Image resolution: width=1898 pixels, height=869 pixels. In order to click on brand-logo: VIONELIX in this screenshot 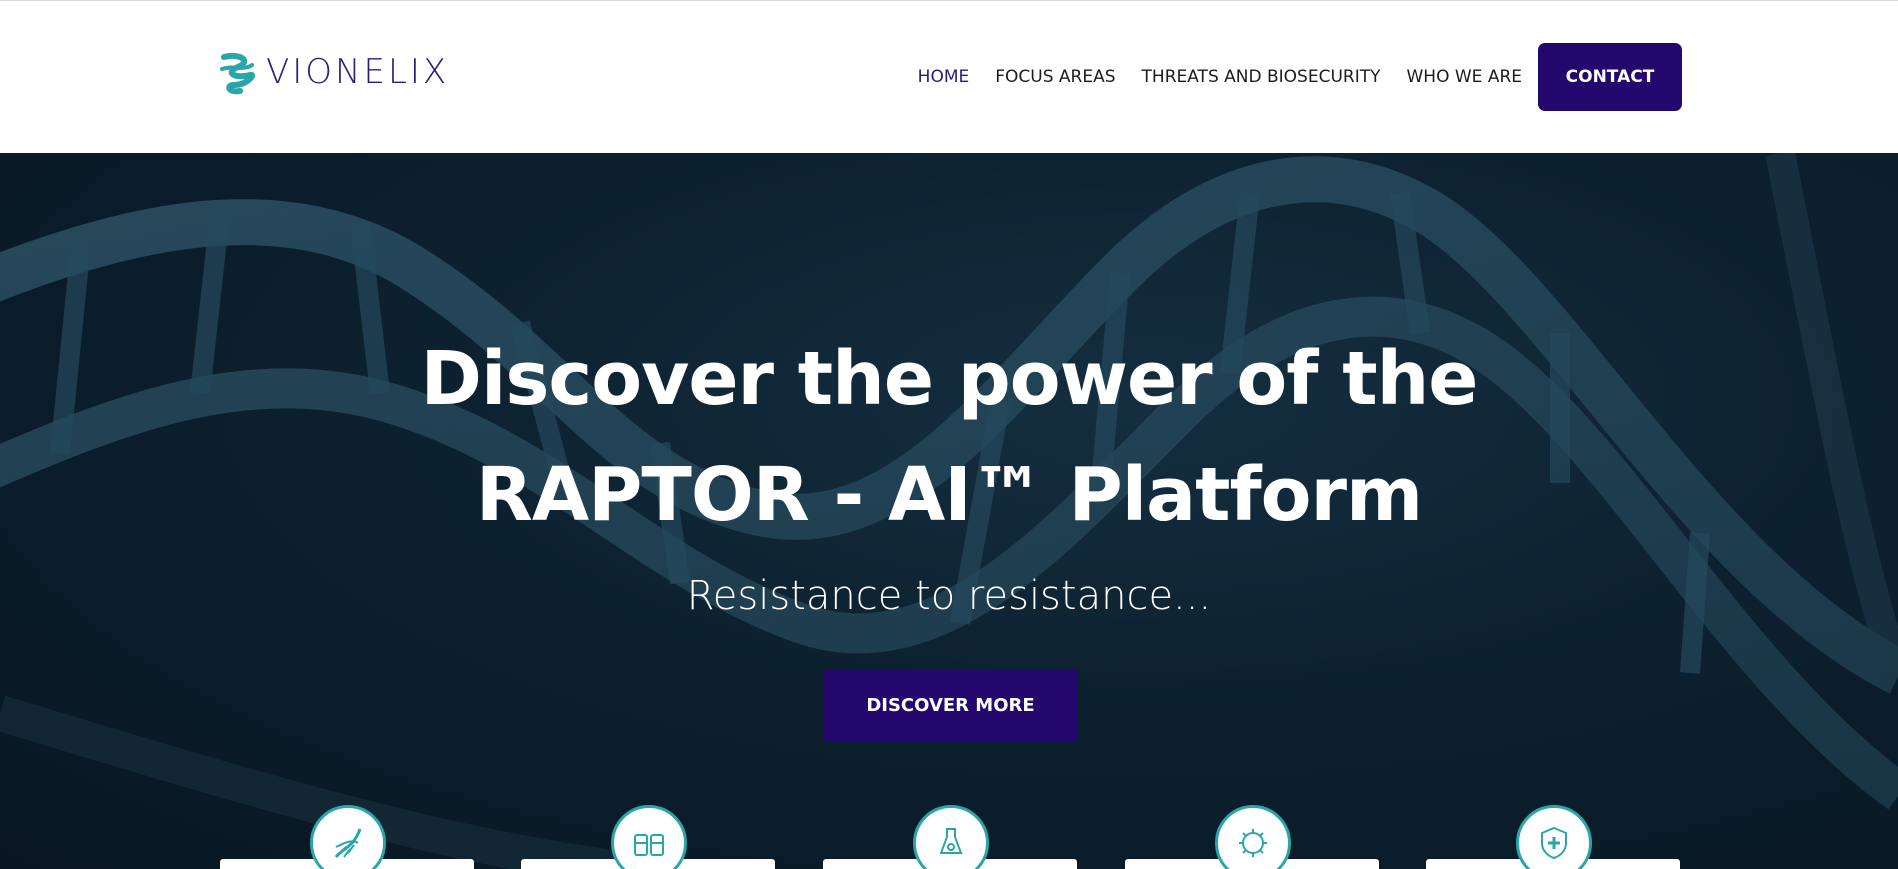, I will do `click(333, 72)`.